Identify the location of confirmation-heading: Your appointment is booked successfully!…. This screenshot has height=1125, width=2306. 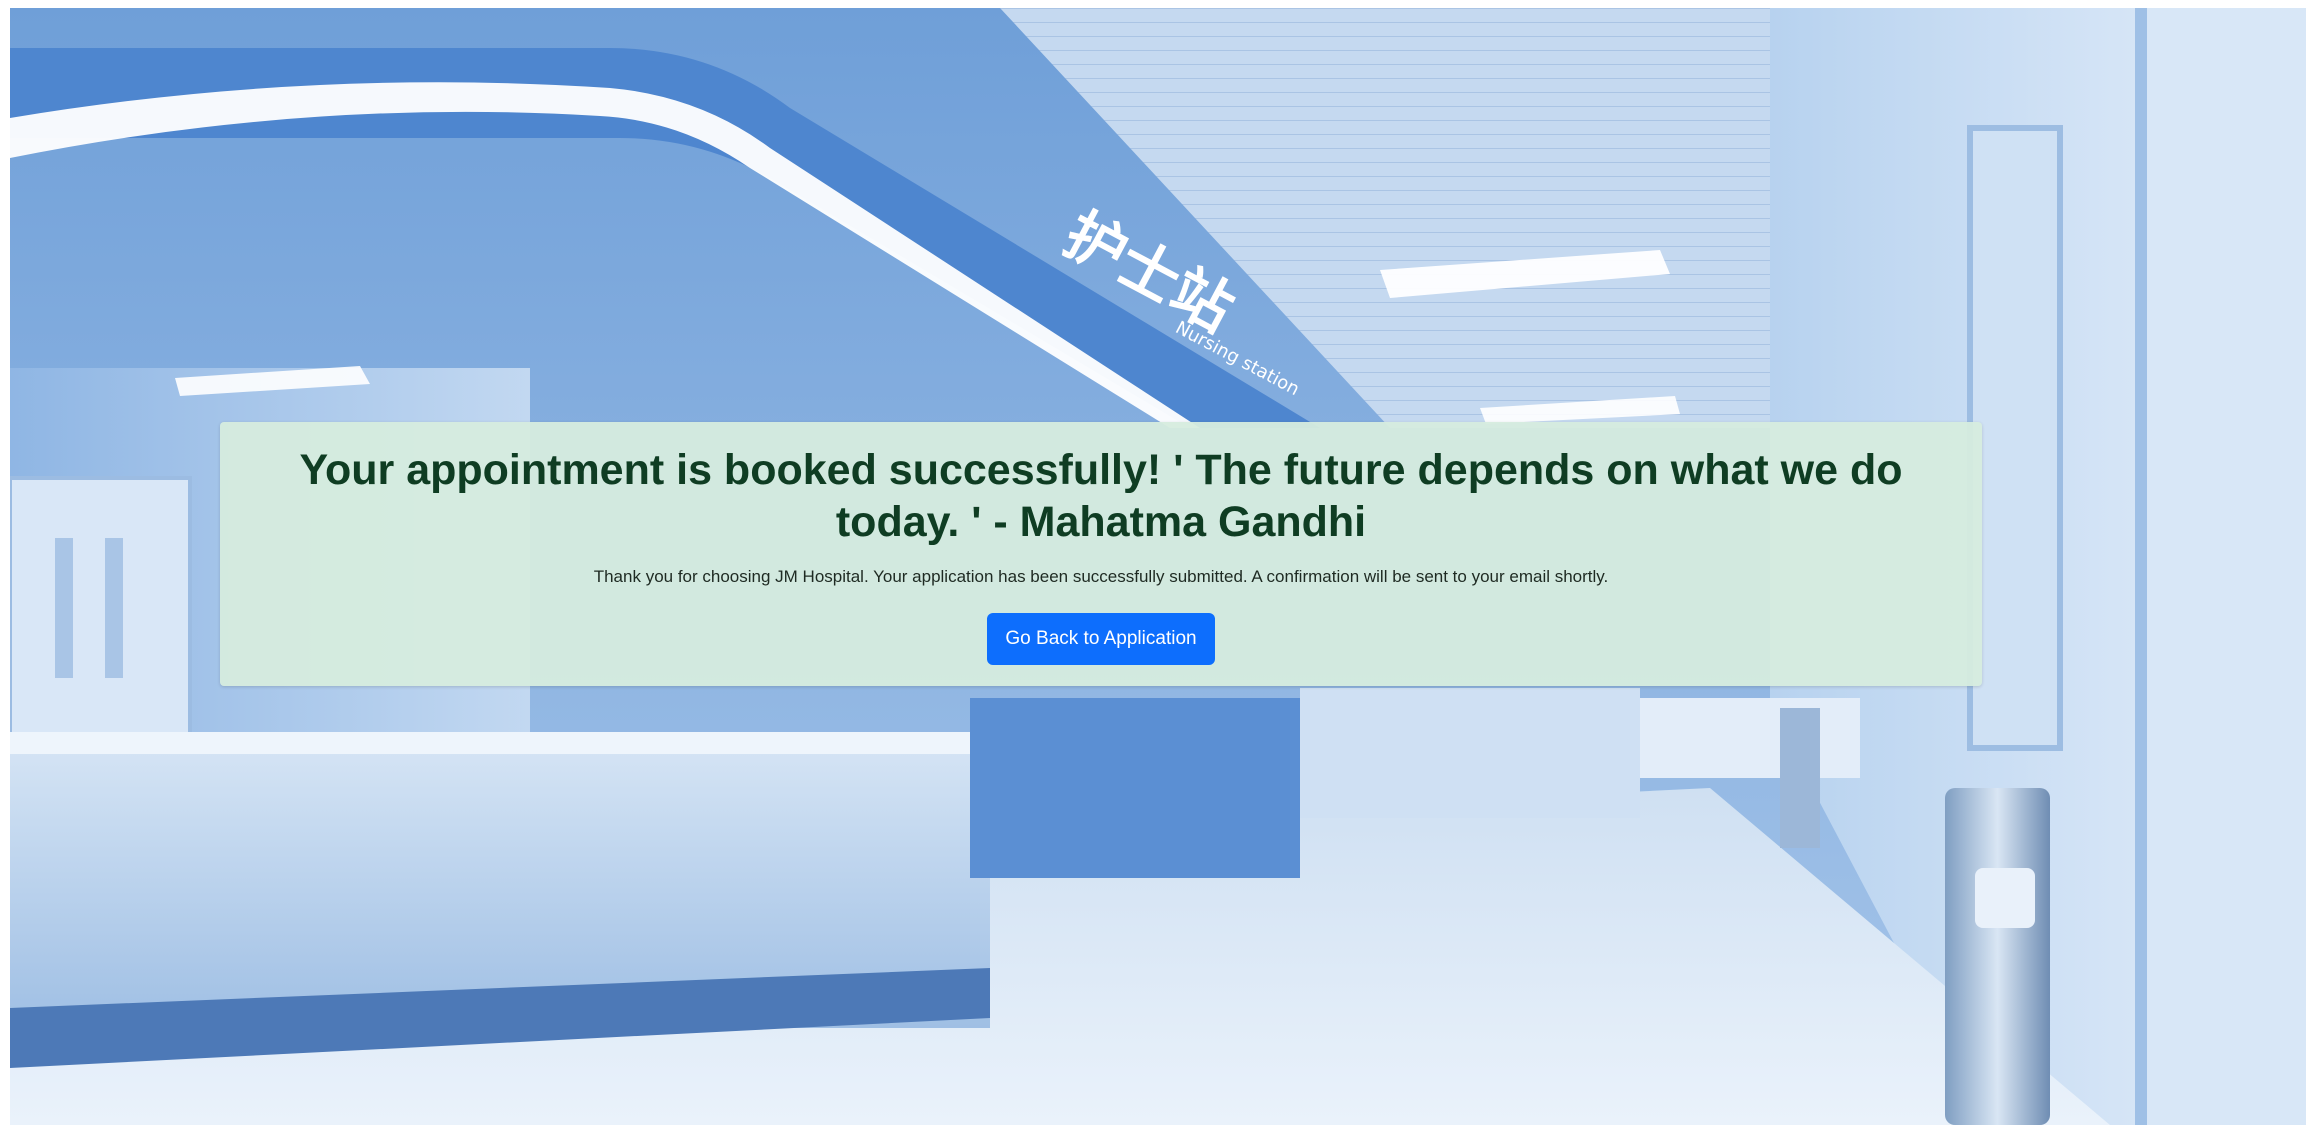
(1101, 496).